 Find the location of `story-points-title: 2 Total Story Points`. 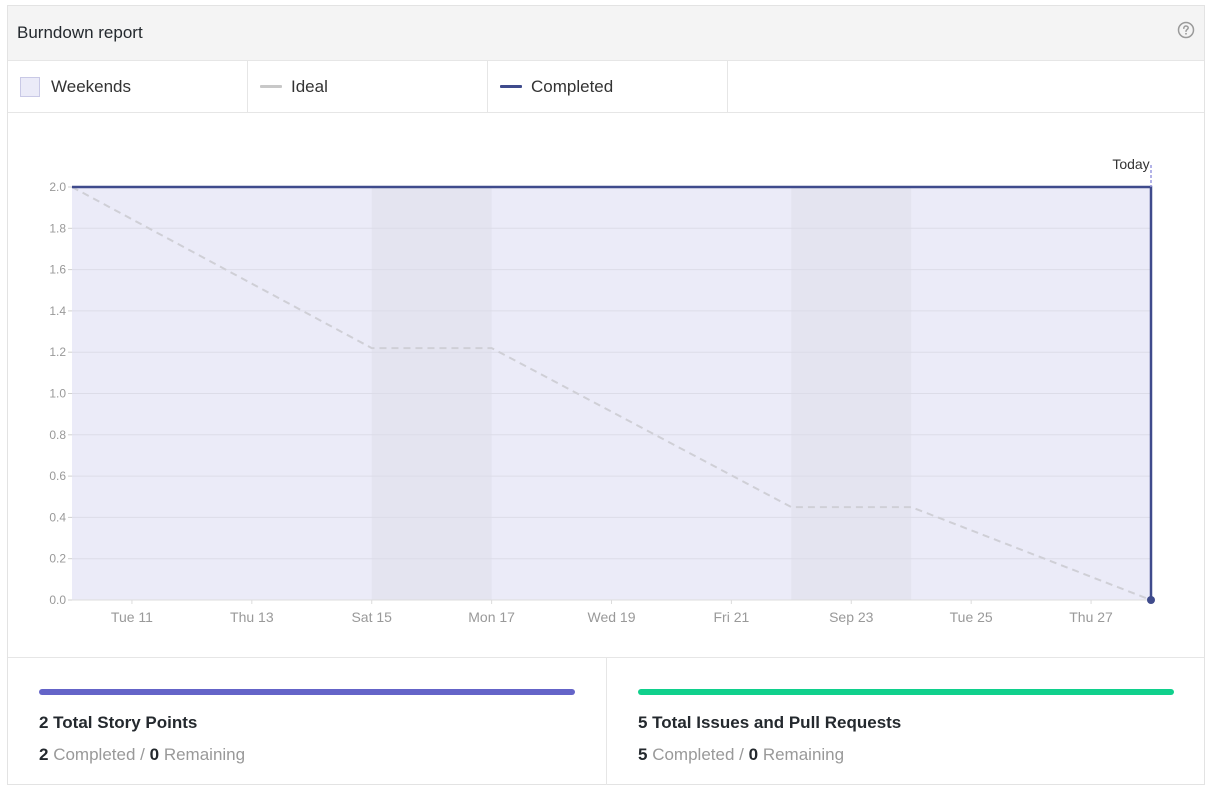

story-points-title: 2 Total Story Points is located at coordinates (118, 722).